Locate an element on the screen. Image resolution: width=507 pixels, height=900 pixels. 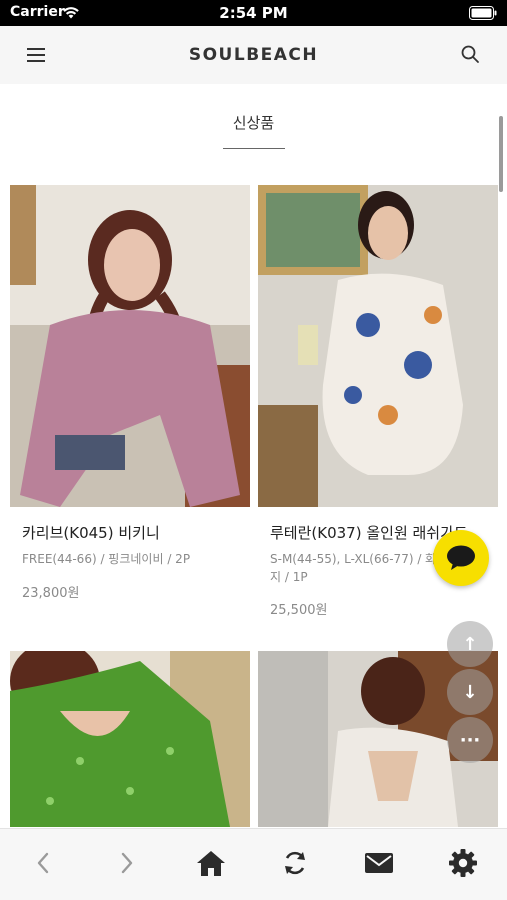
settings-button is located at coordinates (463, 863).